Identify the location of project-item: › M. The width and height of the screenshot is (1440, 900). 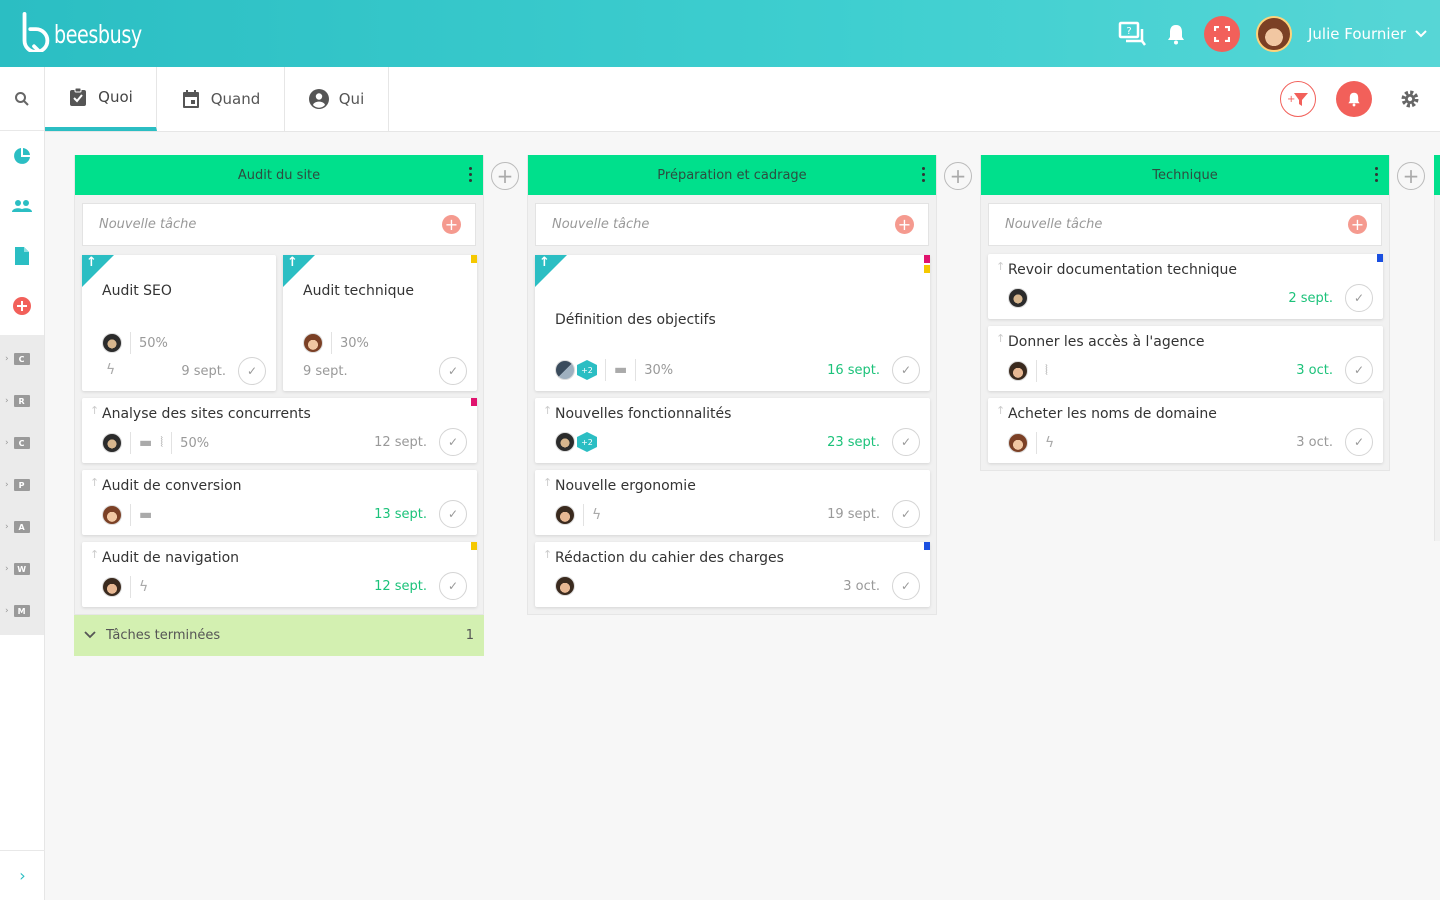
(22, 611).